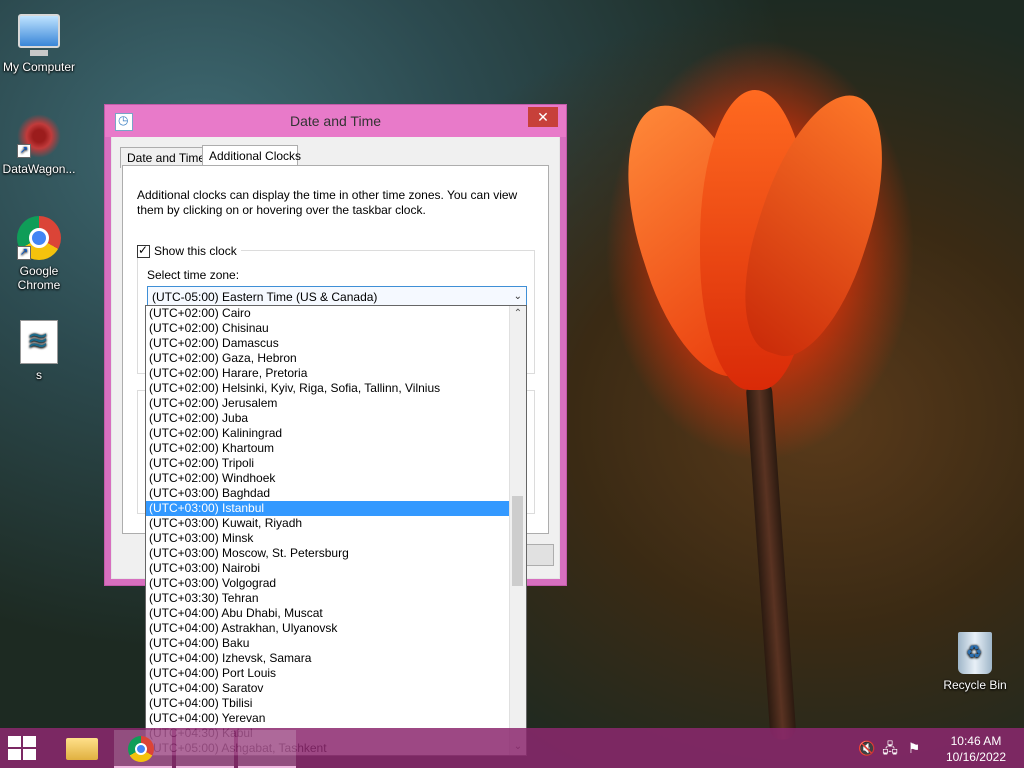 This screenshot has width=1024, height=768. I want to click on desktop-icon-label: Google Chrome, so click(39, 278).